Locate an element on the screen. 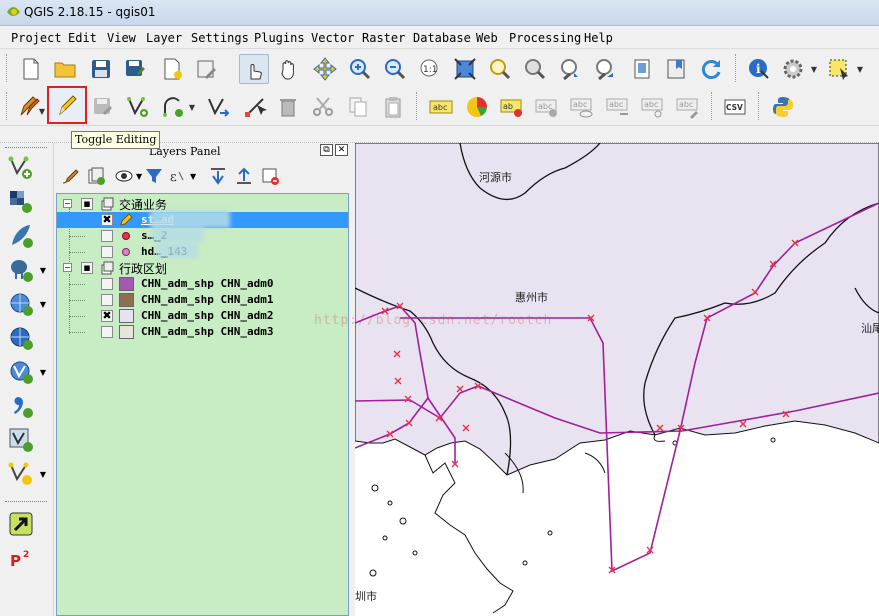 The width and height of the screenshot is (879, 616). expand-all-button is located at coordinates (218, 176).